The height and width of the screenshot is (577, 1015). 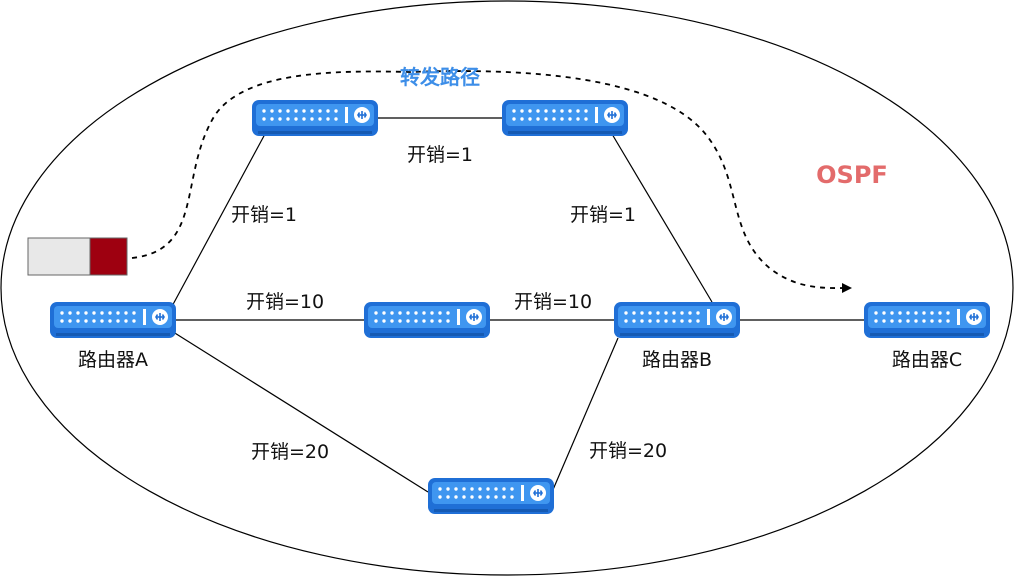 I want to click on router-a-icon, so click(x=113, y=320).